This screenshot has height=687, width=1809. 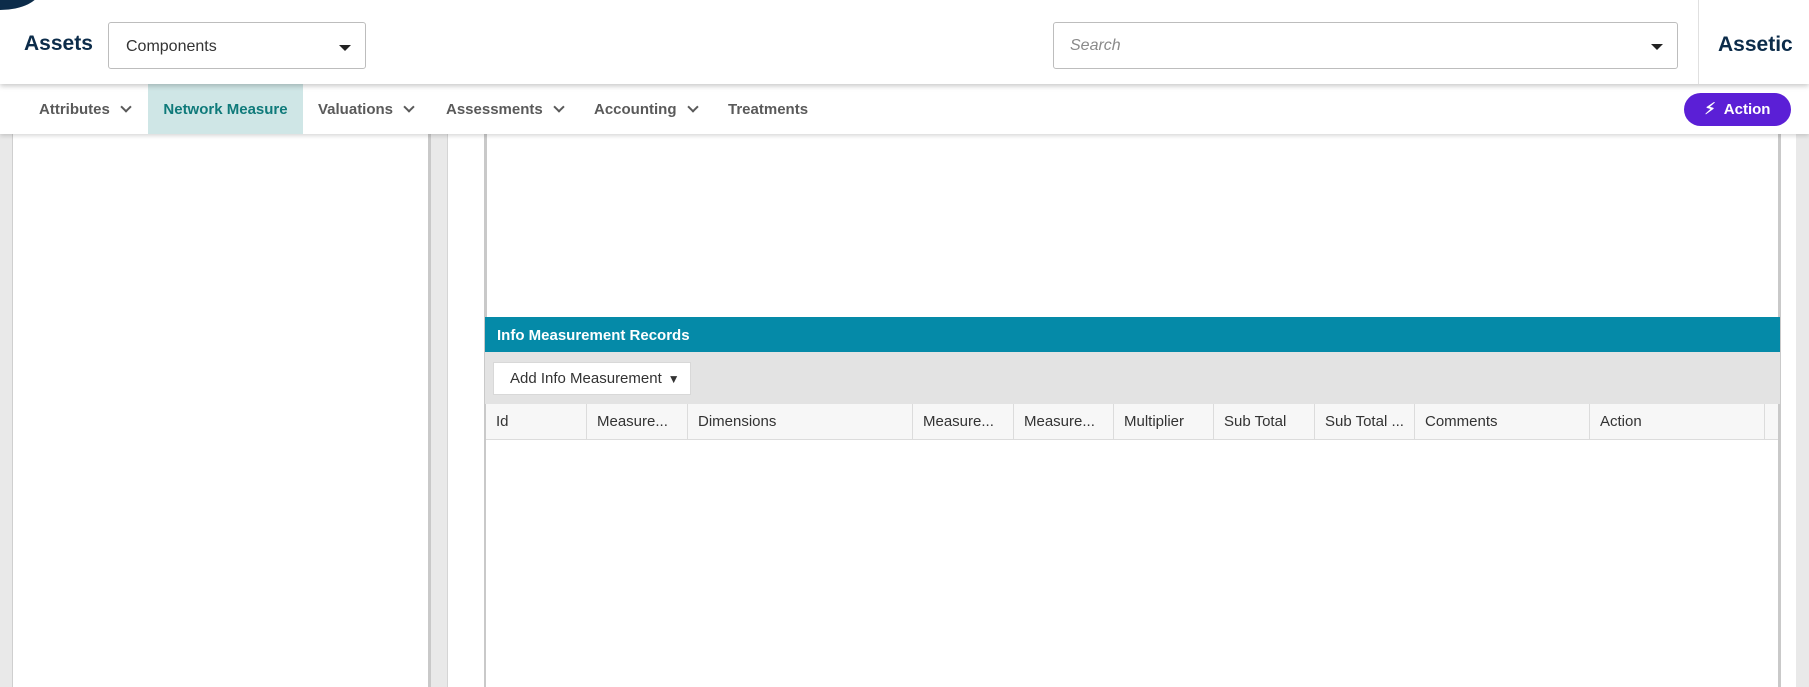 What do you see at coordinates (586, 378) in the screenshot?
I see `add-button-label: Add Info Measurement` at bounding box center [586, 378].